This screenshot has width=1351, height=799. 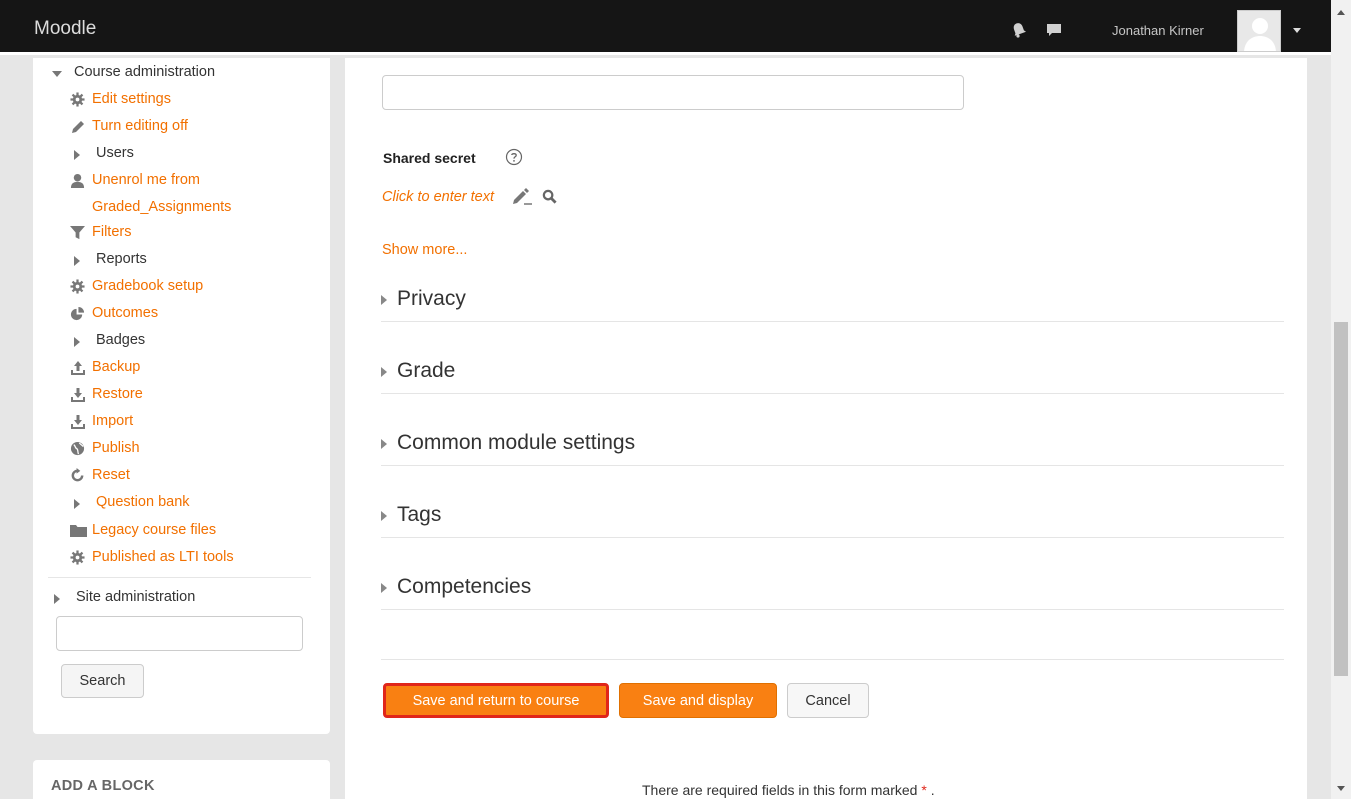 I want to click on admin-search-input, so click(x=179, y=633).